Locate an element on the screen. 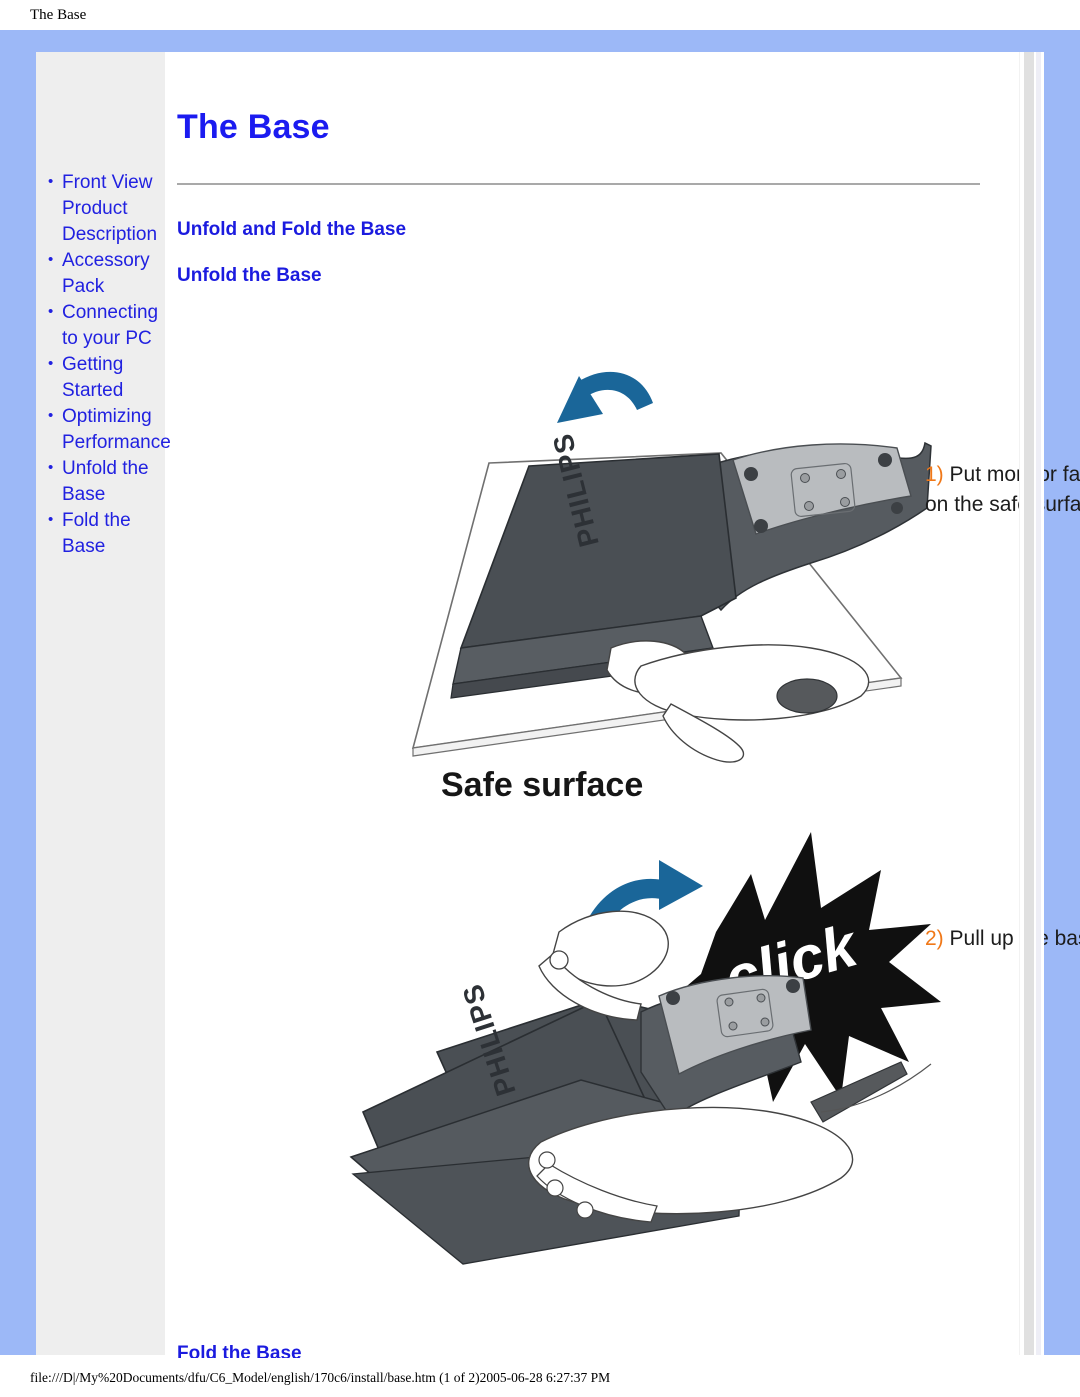 The height and width of the screenshot is (1397, 1080). figure1-drawing: PHILIPS Safe surface is located at coordinates (671, 587).